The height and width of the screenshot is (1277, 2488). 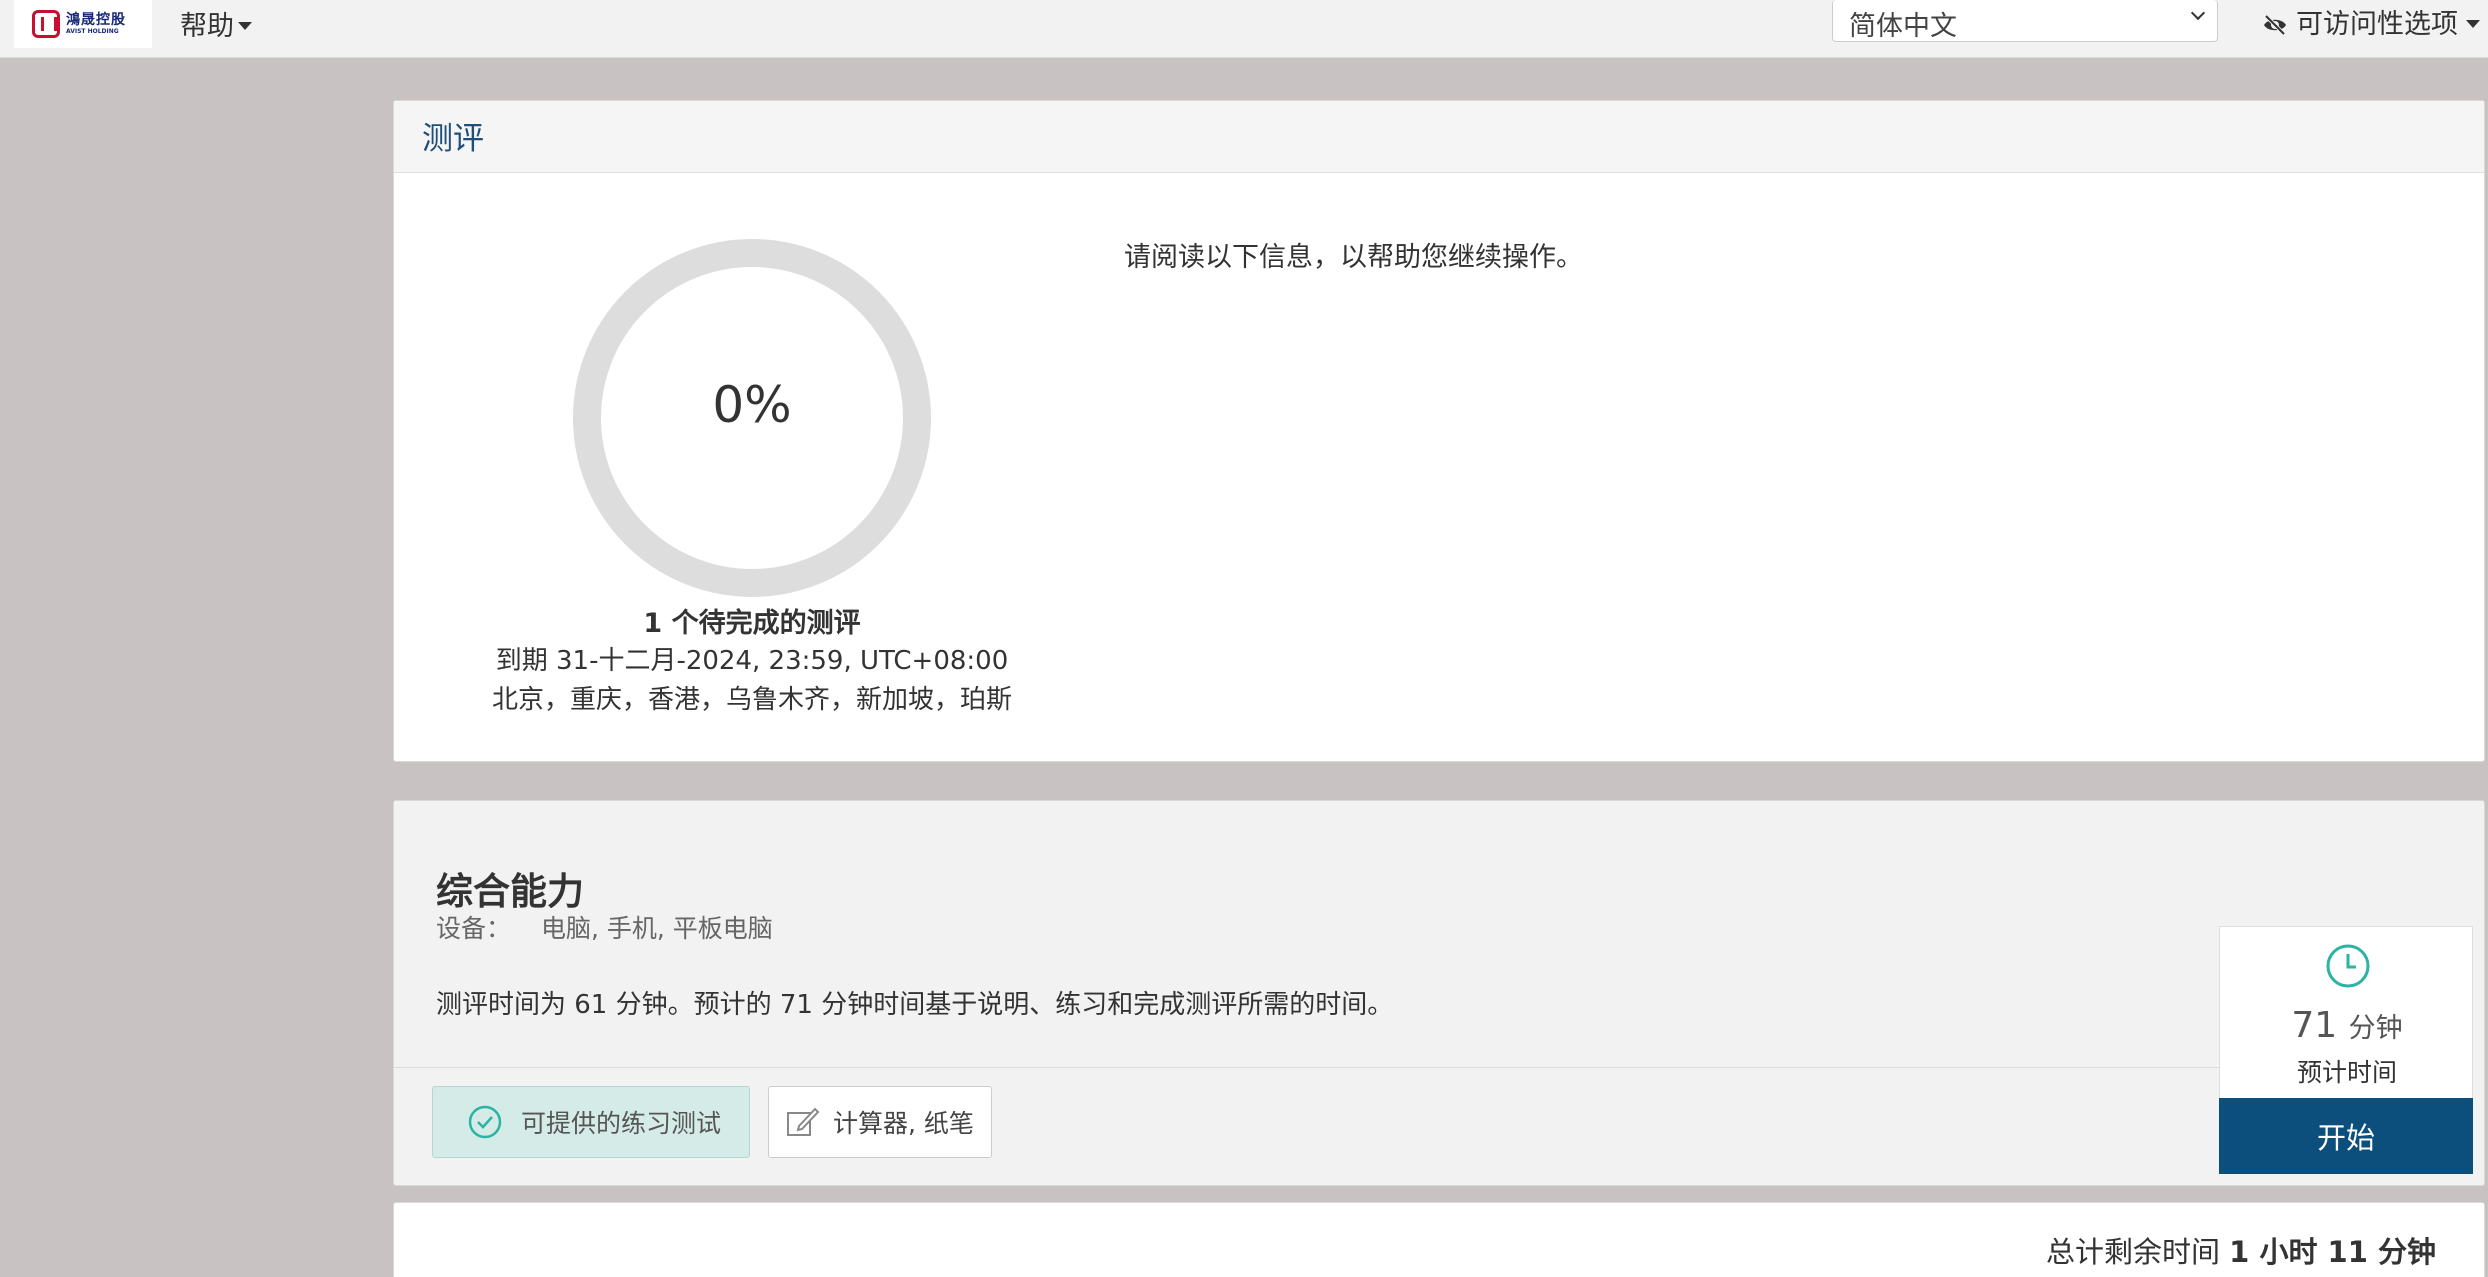 I want to click on start-button: 开始, so click(x=2346, y=1136).